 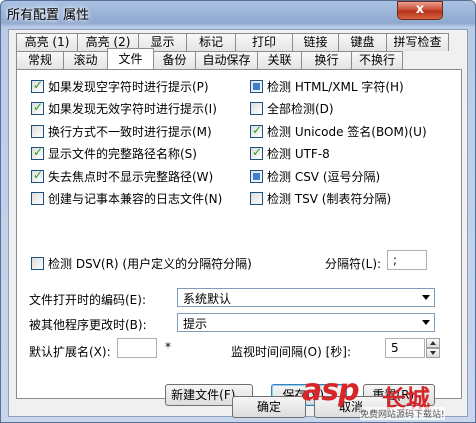 What do you see at coordinates (300, 109) in the screenshot?
I see `option-label: 全部检测(D)` at bounding box center [300, 109].